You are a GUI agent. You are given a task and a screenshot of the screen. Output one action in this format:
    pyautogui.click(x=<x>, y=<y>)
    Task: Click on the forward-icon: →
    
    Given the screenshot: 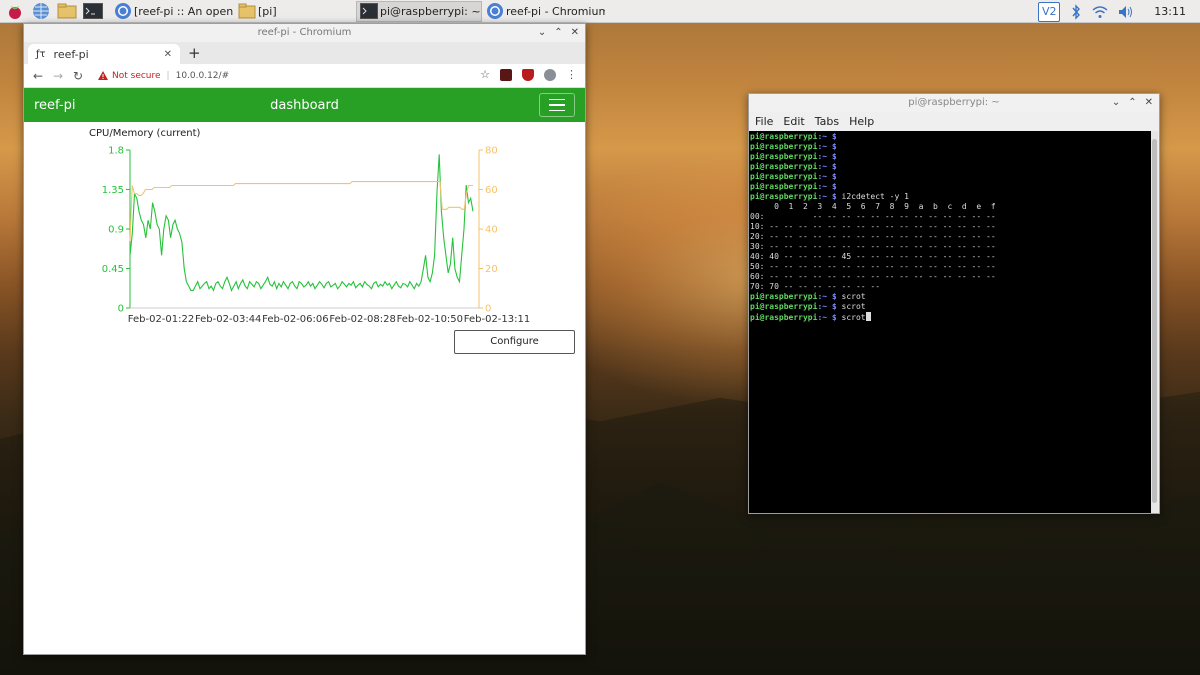 What is the action you would take?
    pyautogui.click(x=58, y=76)
    